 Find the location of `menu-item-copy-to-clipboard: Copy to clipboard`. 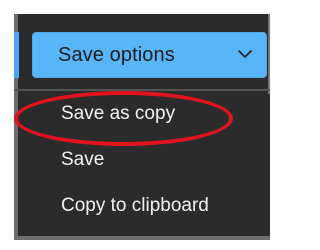

menu-item-copy-to-clipboard: Copy to clipboard is located at coordinates (146, 206).